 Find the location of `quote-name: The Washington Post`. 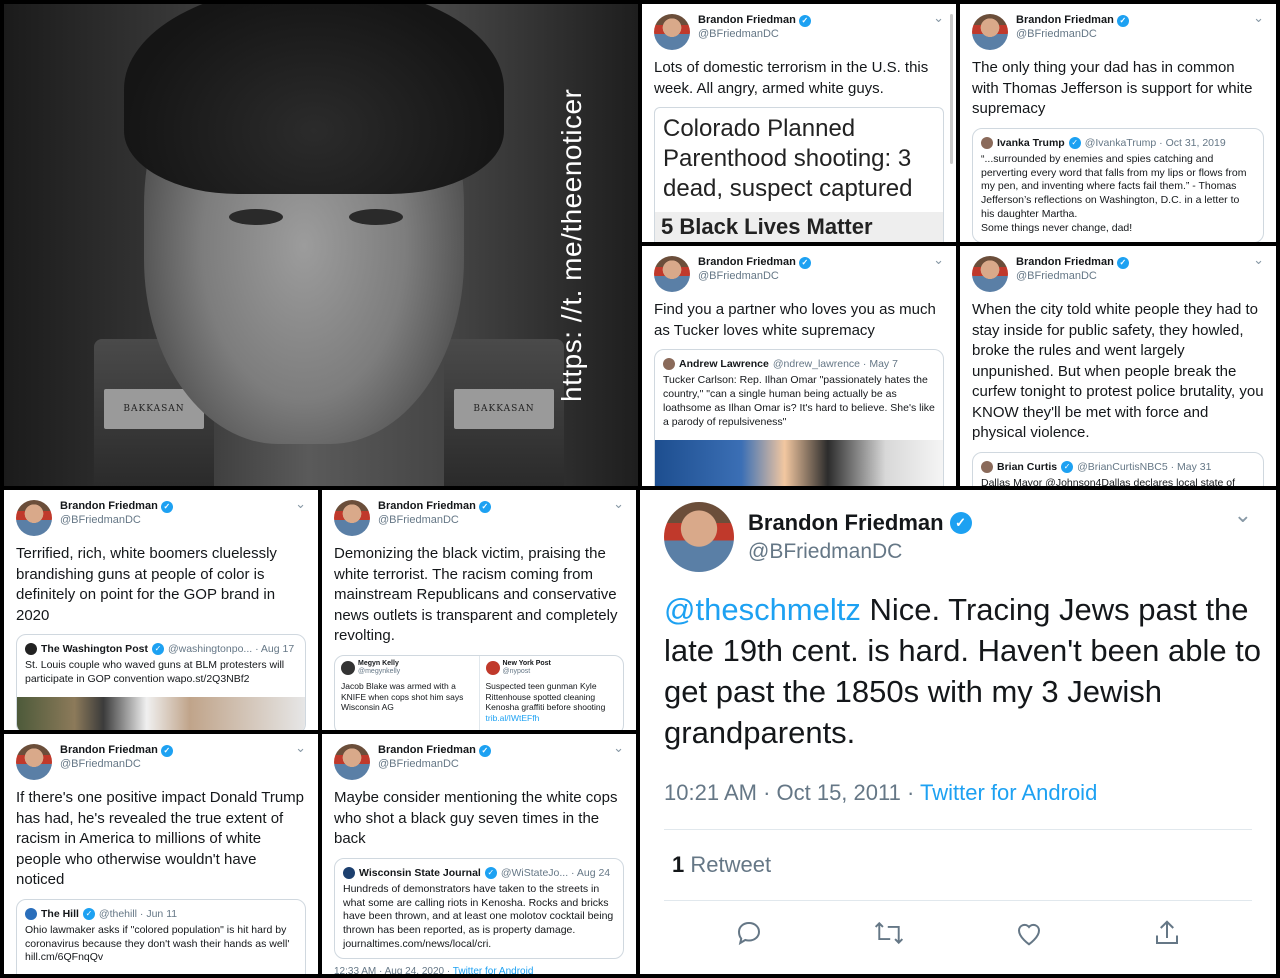

quote-name: The Washington Post is located at coordinates (94, 649).